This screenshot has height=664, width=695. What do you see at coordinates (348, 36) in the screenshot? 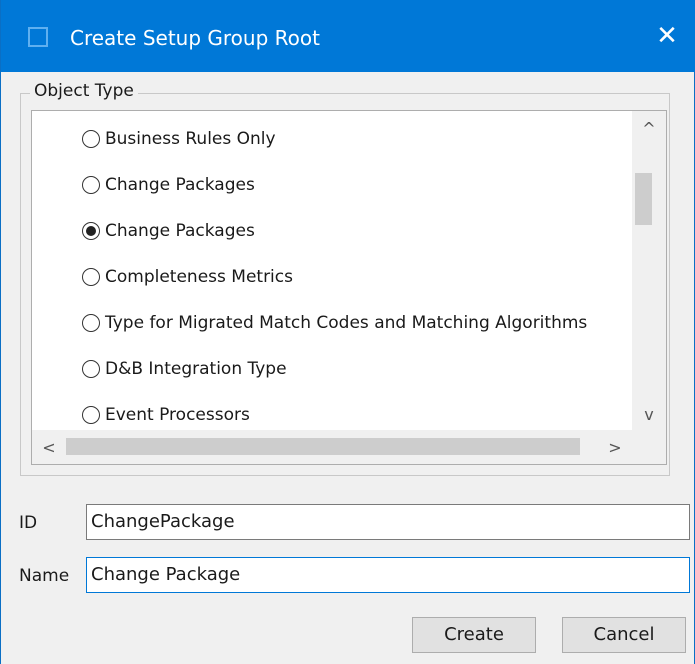
I see `title-bar: Create Setup Group Root ✕` at bounding box center [348, 36].